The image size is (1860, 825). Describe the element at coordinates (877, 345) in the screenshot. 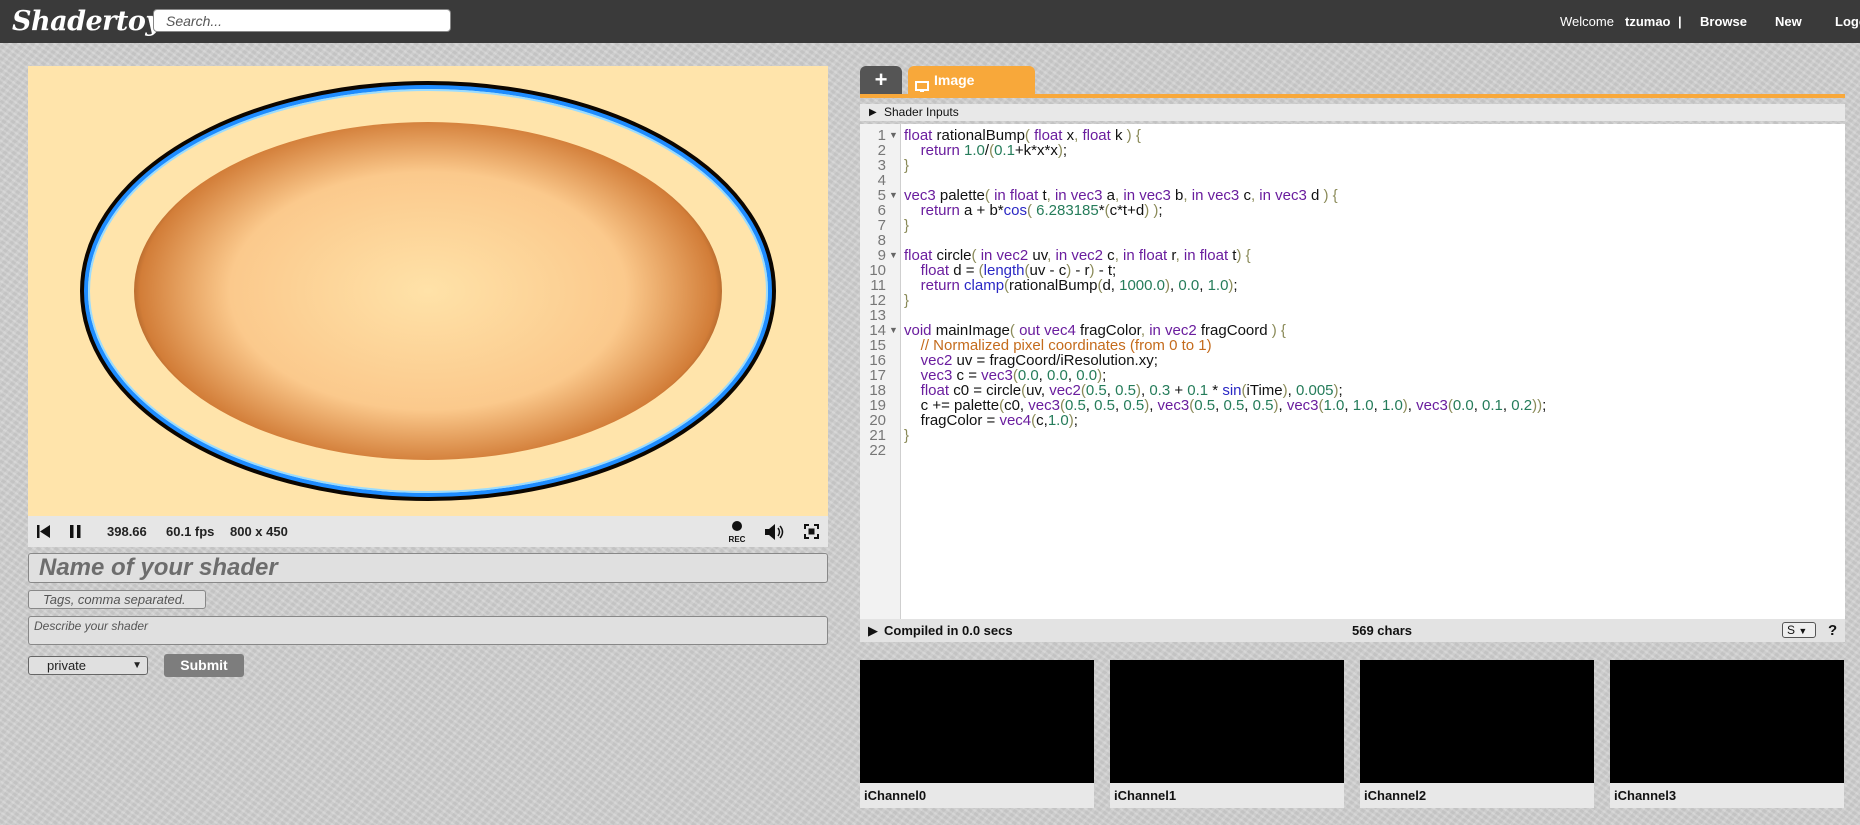

I see `line-number: 15` at that location.